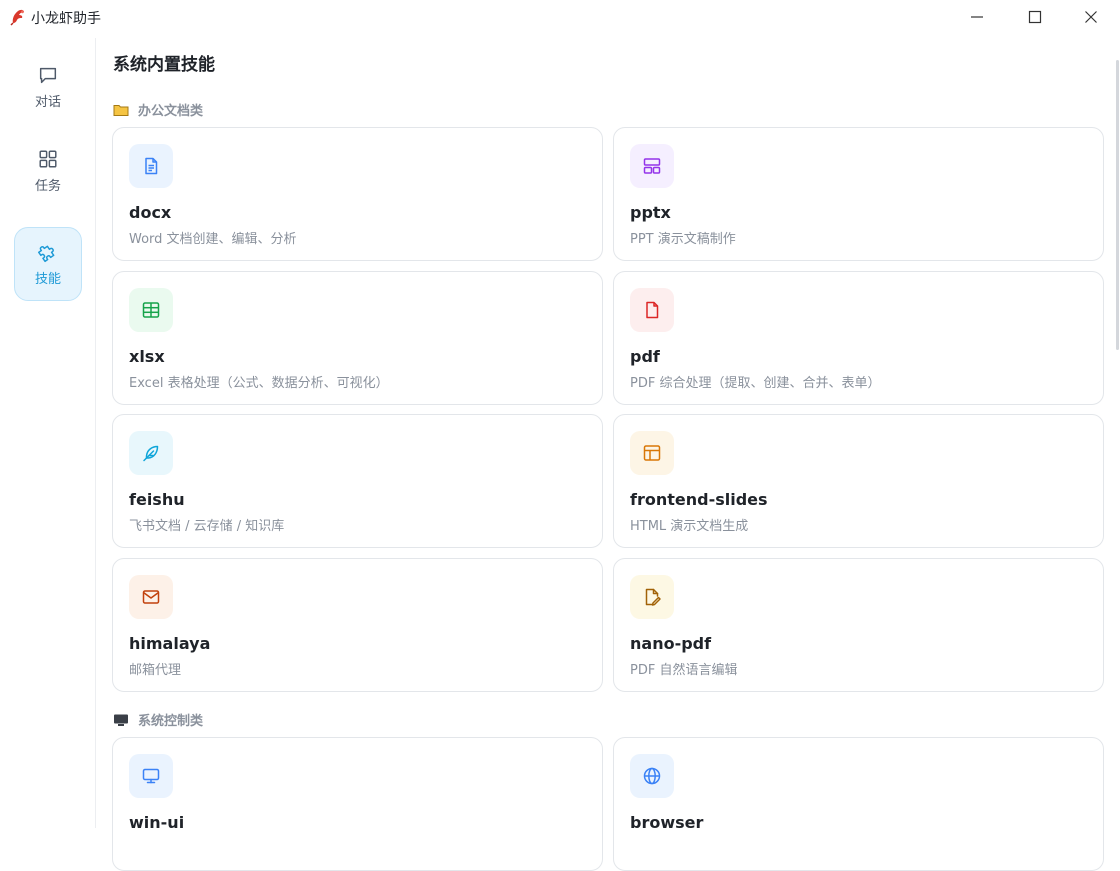 The image size is (1120, 871). I want to click on sidebar-item-chat: 对话, so click(48, 87).